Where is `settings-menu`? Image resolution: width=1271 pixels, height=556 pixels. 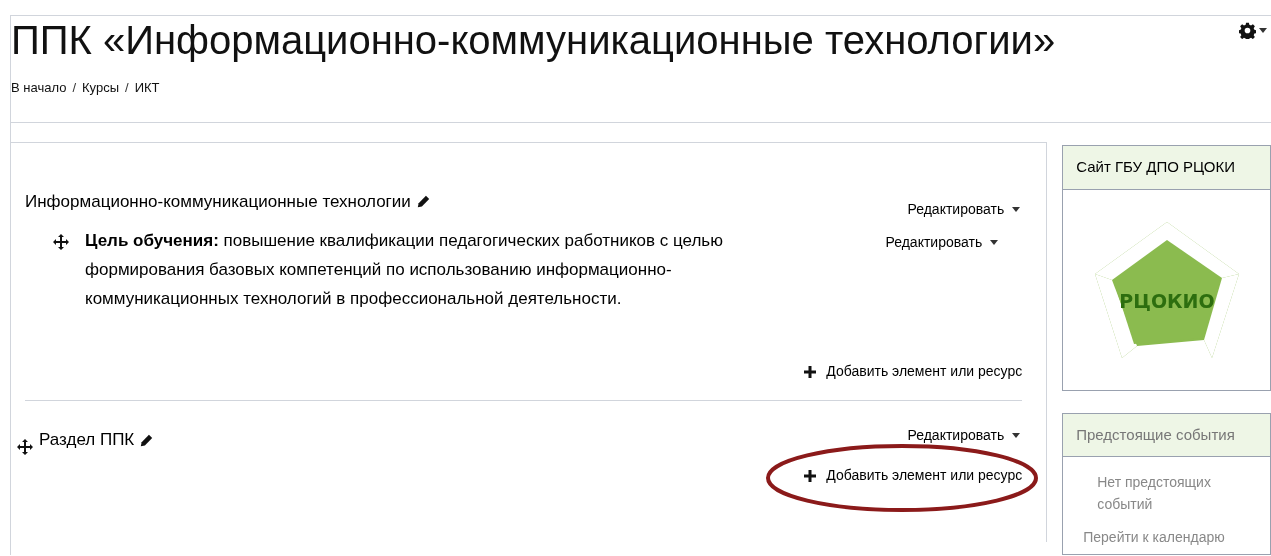
settings-menu is located at coordinates (1253, 30).